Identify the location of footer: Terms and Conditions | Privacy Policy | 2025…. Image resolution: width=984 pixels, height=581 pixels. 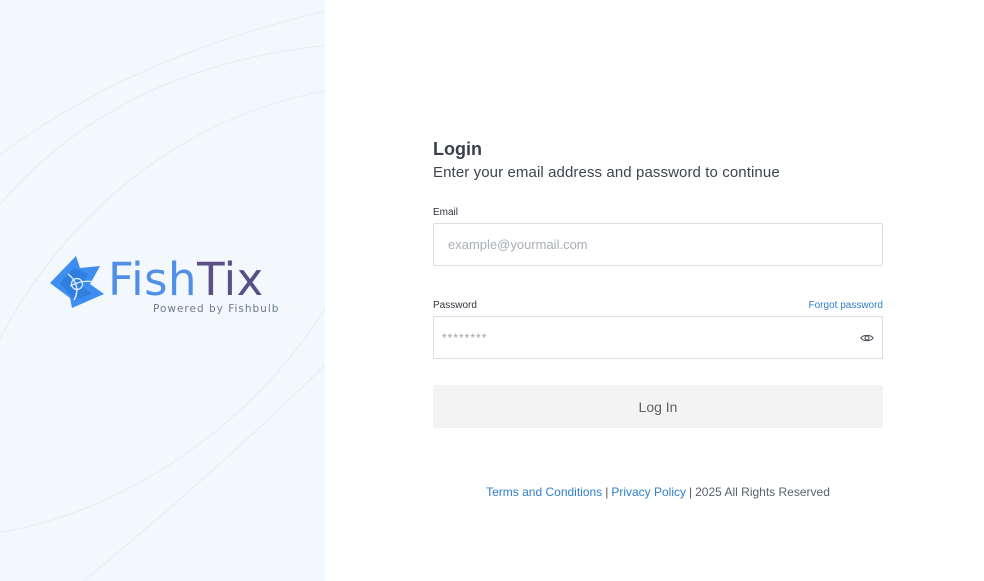
(658, 492).